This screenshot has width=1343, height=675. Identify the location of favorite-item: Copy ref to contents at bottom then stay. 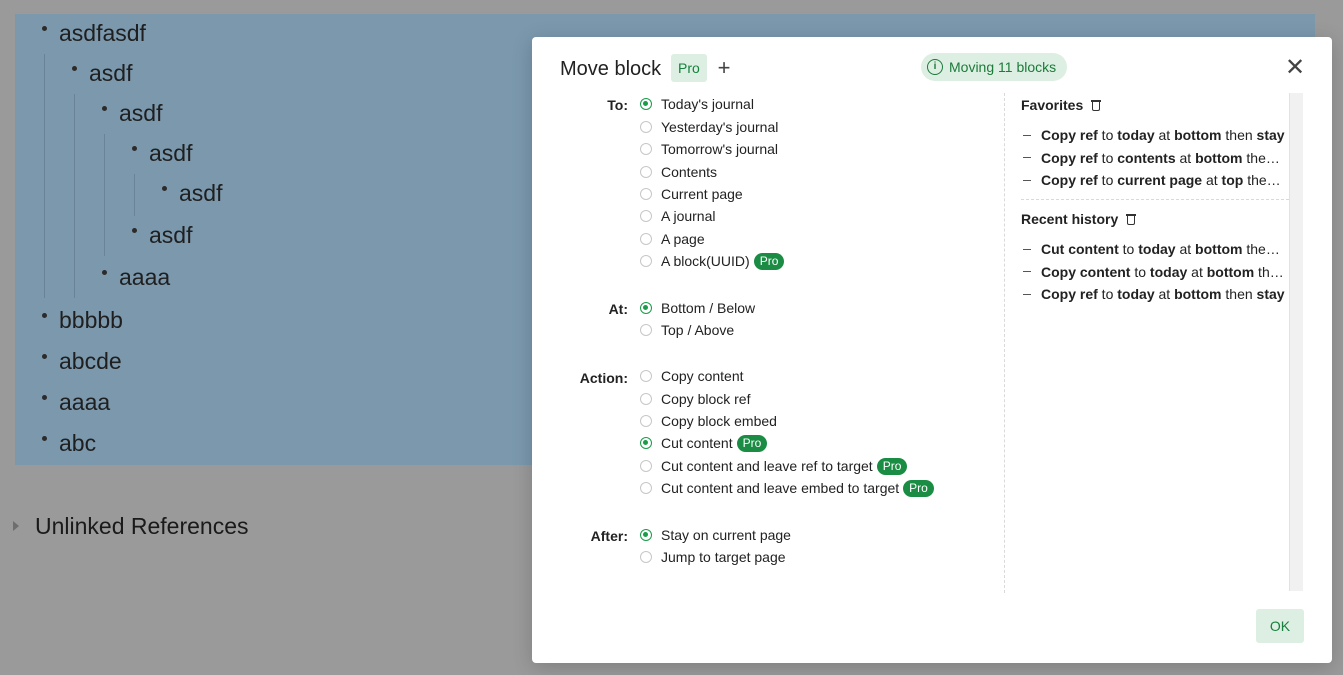
(1155, 158).